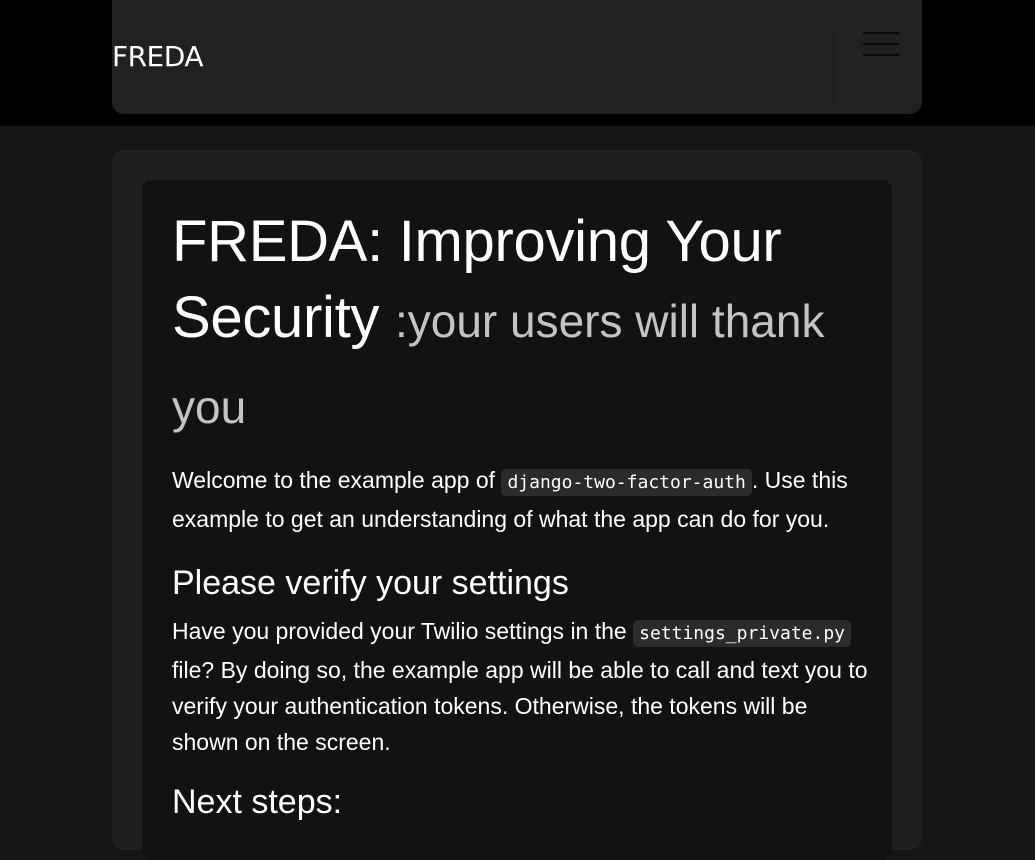 The height and width of the screenshot is (860, 1035). I want to click on navbar-toggler-button, so click(880, 67).